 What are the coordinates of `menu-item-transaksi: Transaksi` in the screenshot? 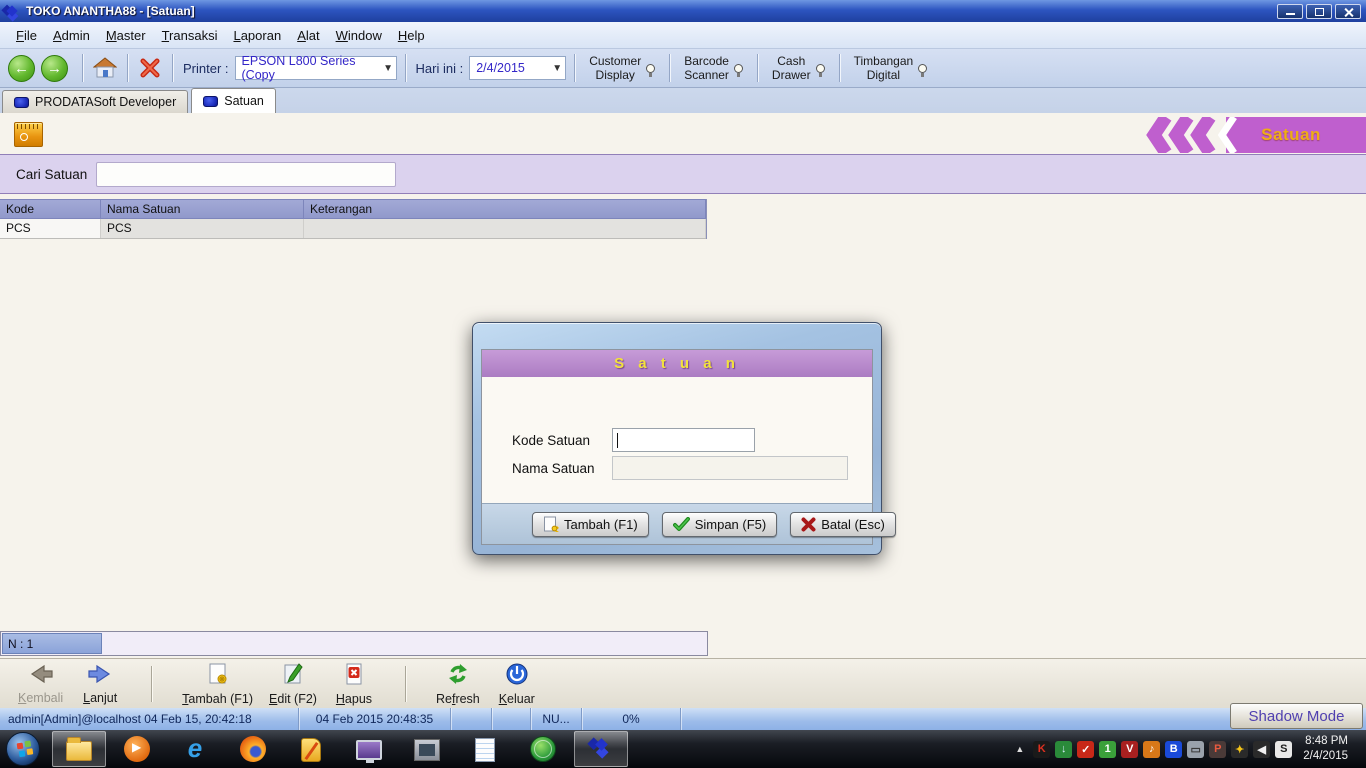 It's located at (190, 35).